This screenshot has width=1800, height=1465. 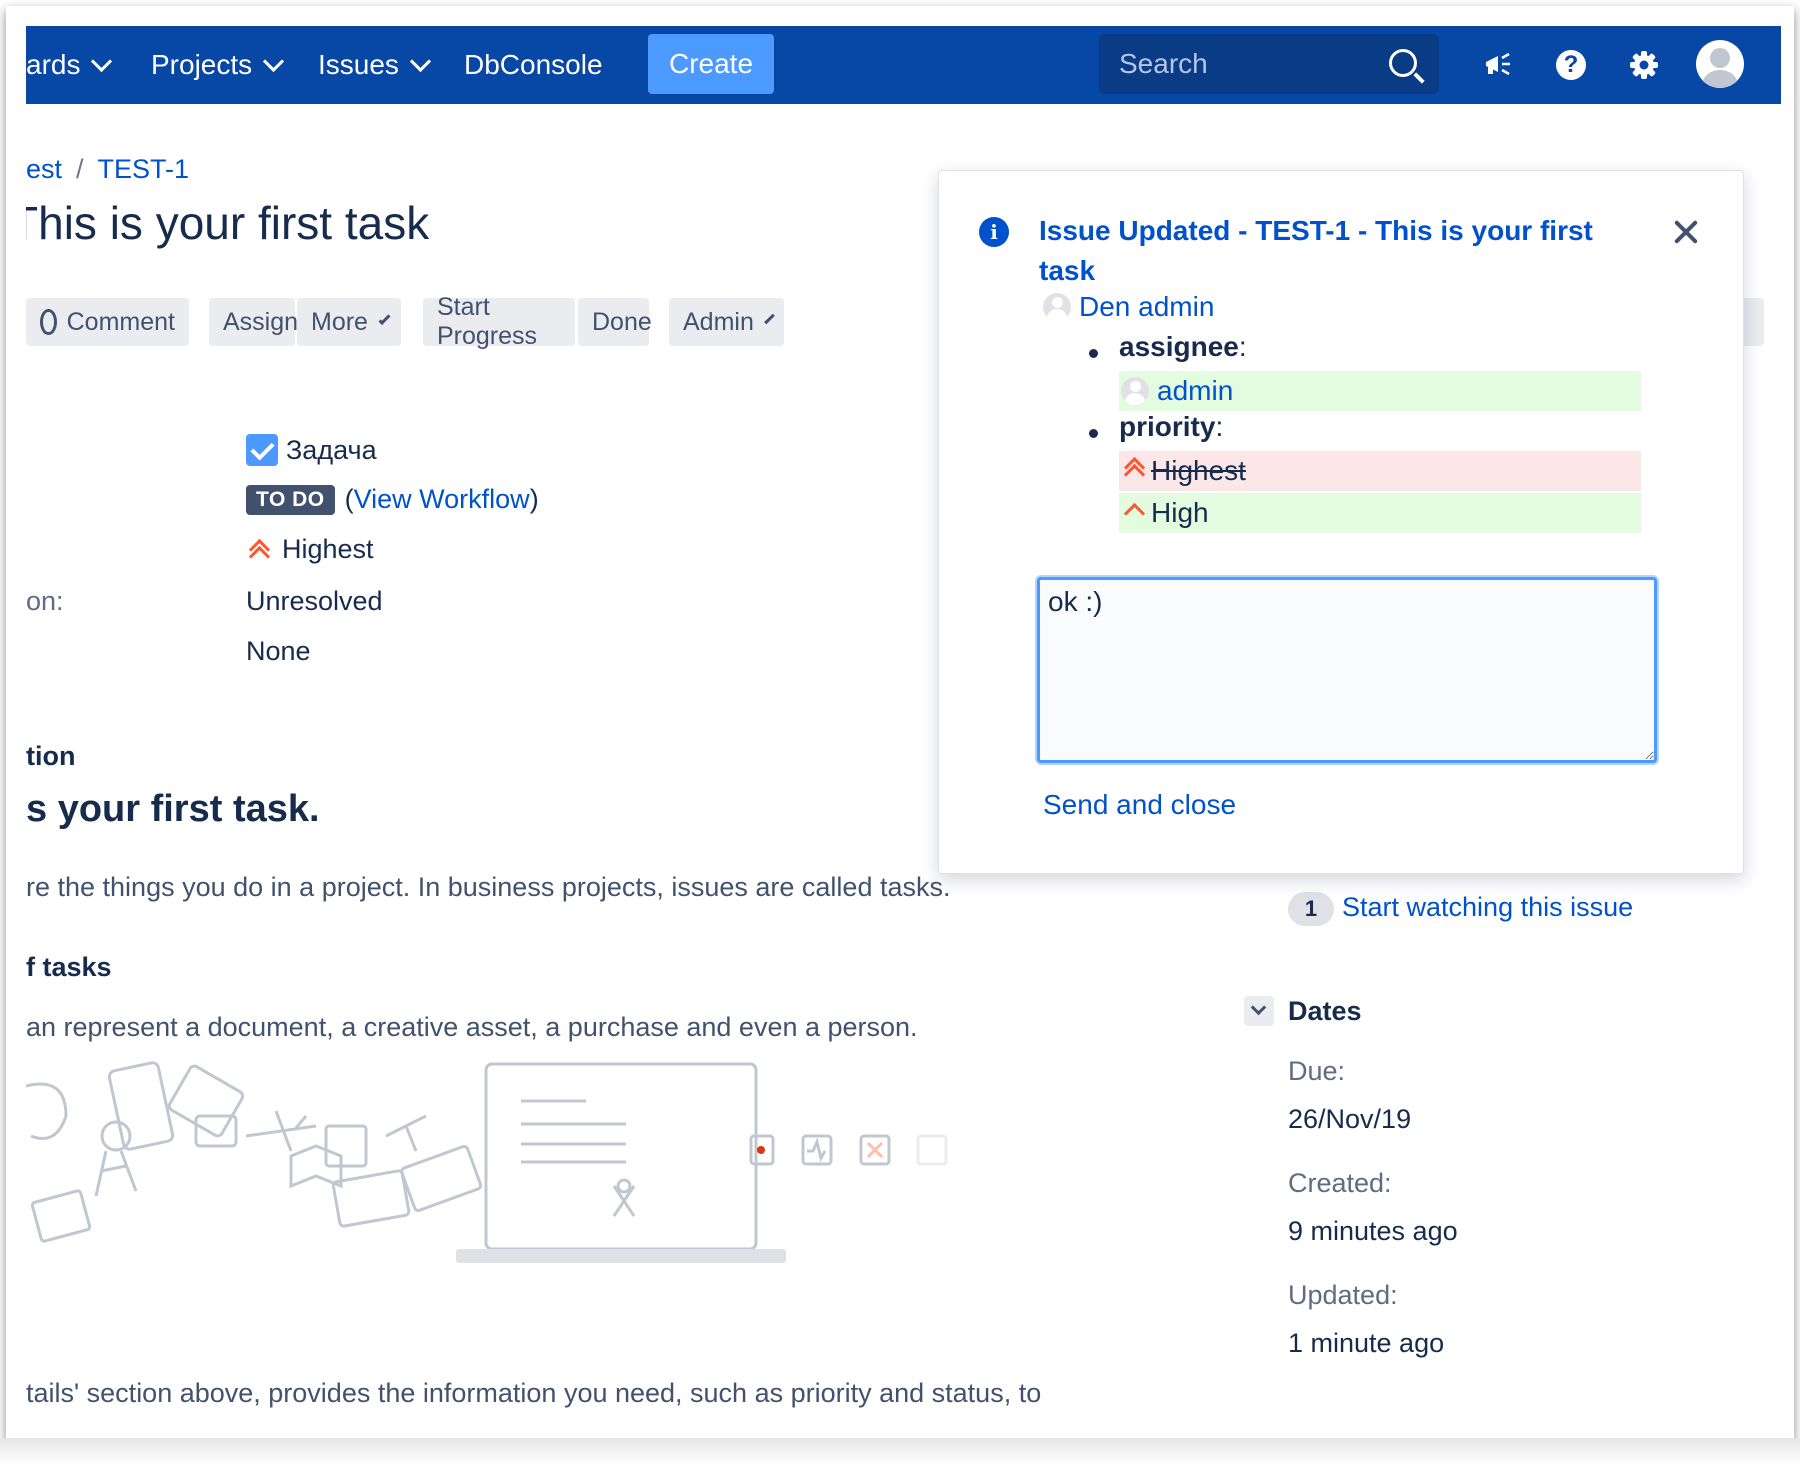 I want to click on priority-value: Highest, so click(x=310, y=550).